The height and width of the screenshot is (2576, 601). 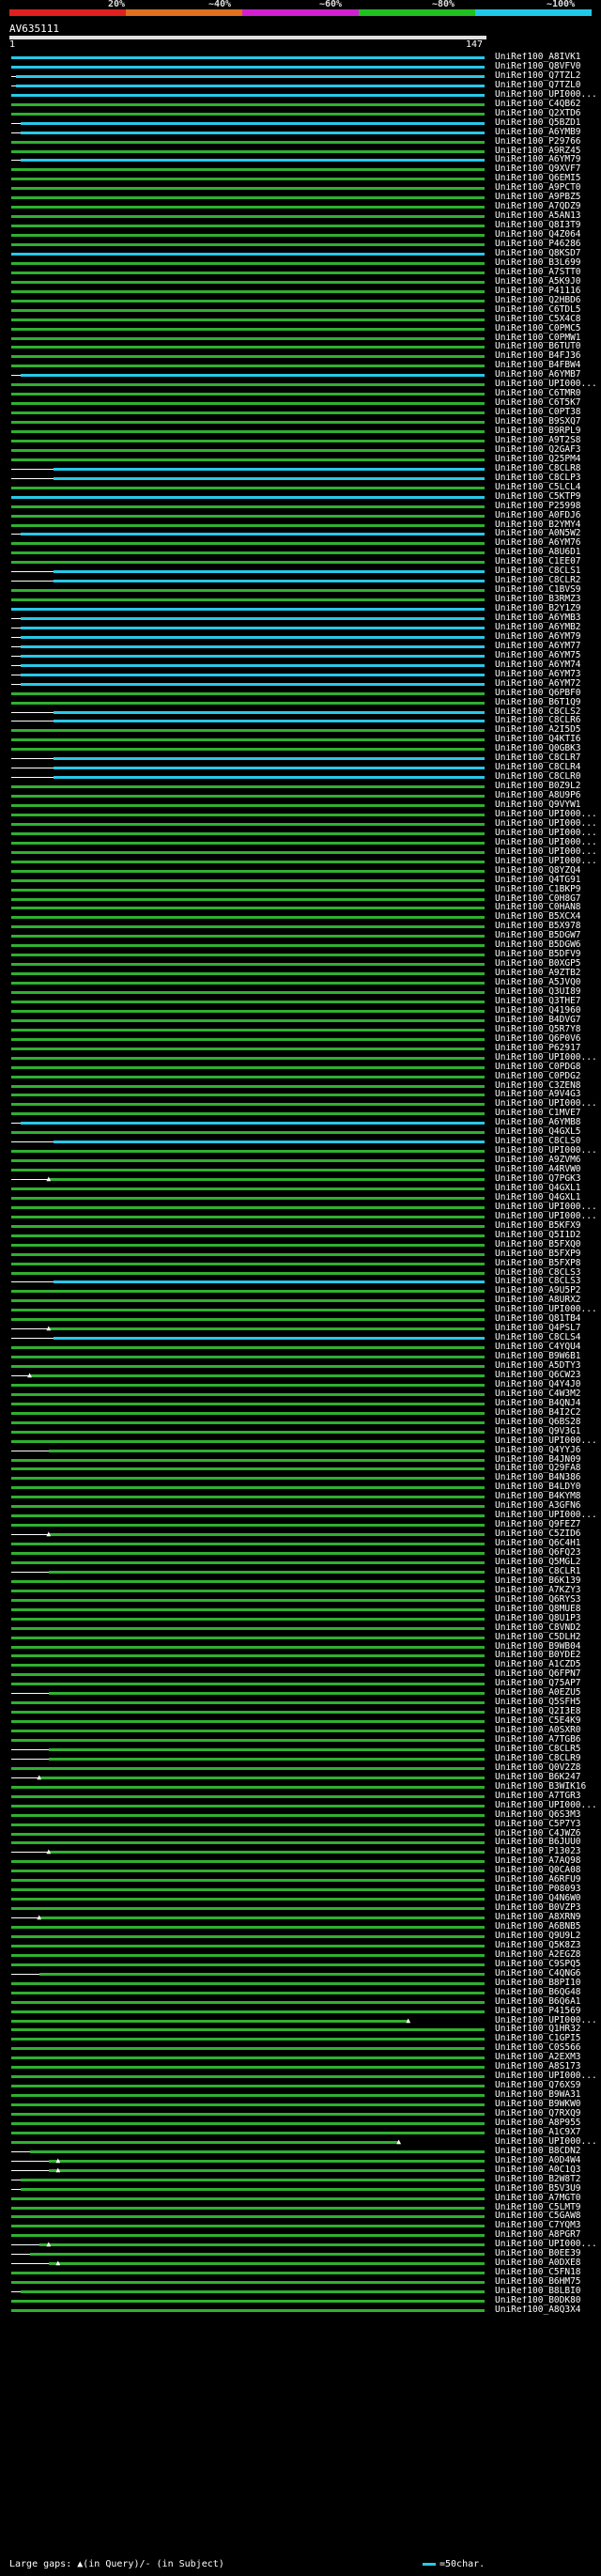 I want to click on alignment-row: UniRef100_B4FBW4, so click(x=300, y=365).